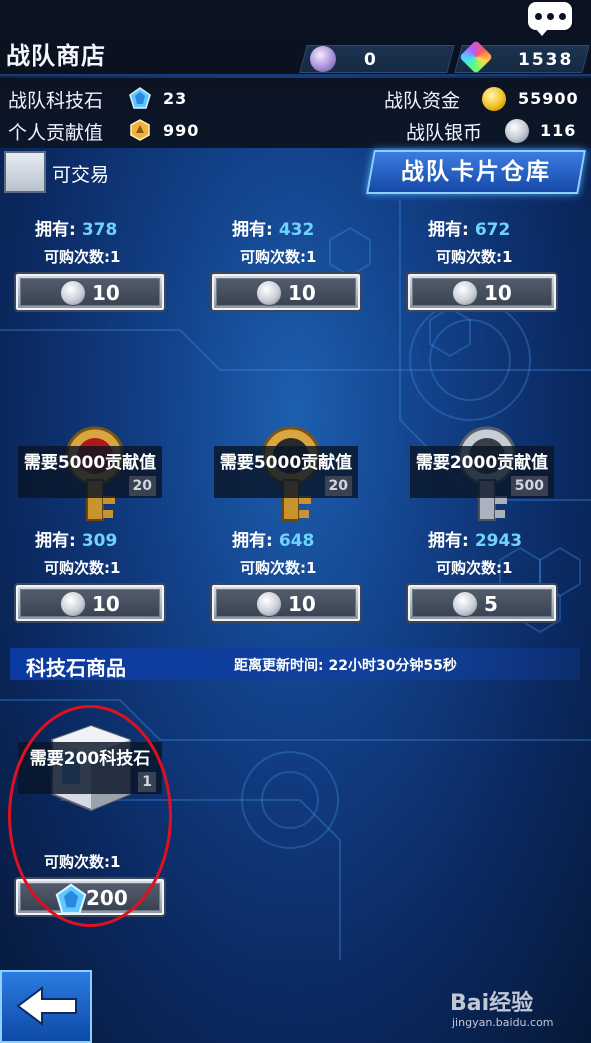 This screenshot has width=591, height=1043. Describe the element at coordinates (469, 230) in the screenshot. I see `owned-label: 拥有: 672` at that location.